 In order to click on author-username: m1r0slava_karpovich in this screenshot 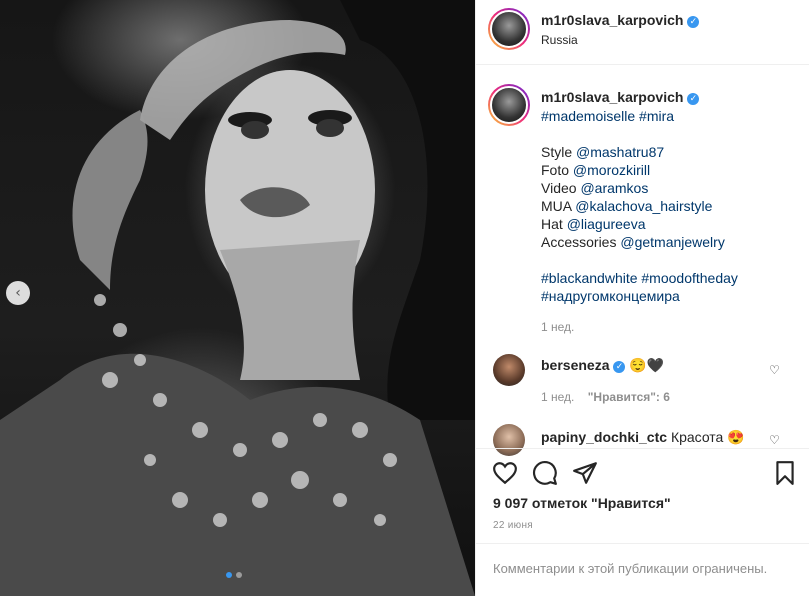, I will do `click(612, 20)`.